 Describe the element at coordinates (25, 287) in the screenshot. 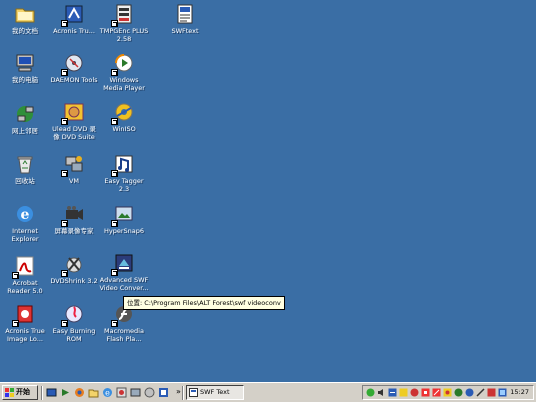

I see `desktop-icon-label: Acrobat Reader 5.0` at that location.